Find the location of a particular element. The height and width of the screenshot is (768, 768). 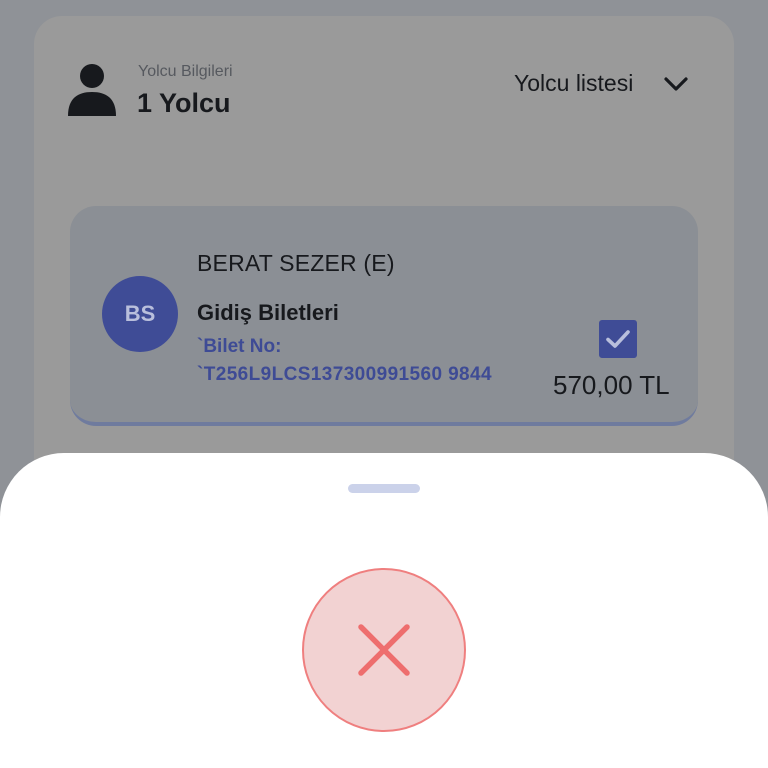

ticket-number-label: `Bilet No: is located at coordinates (239, 346).